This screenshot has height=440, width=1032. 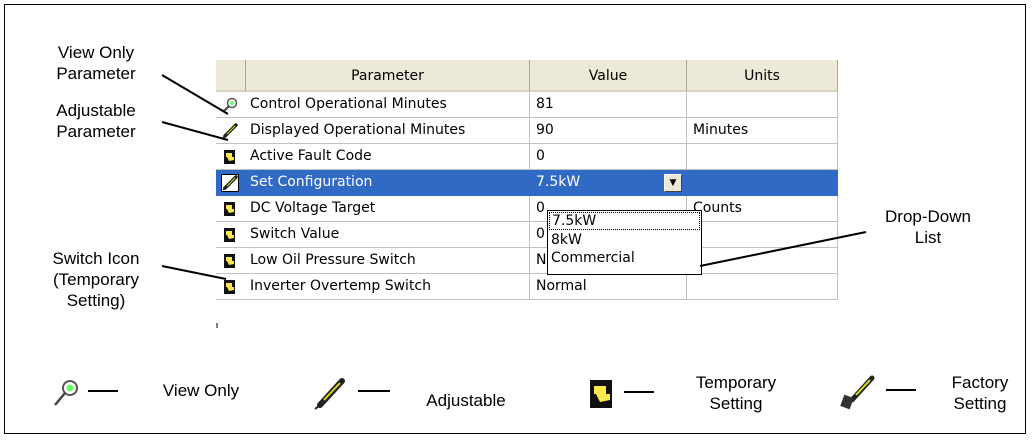 I want to click on factory-setting-icon, so click(x=878, y=392).